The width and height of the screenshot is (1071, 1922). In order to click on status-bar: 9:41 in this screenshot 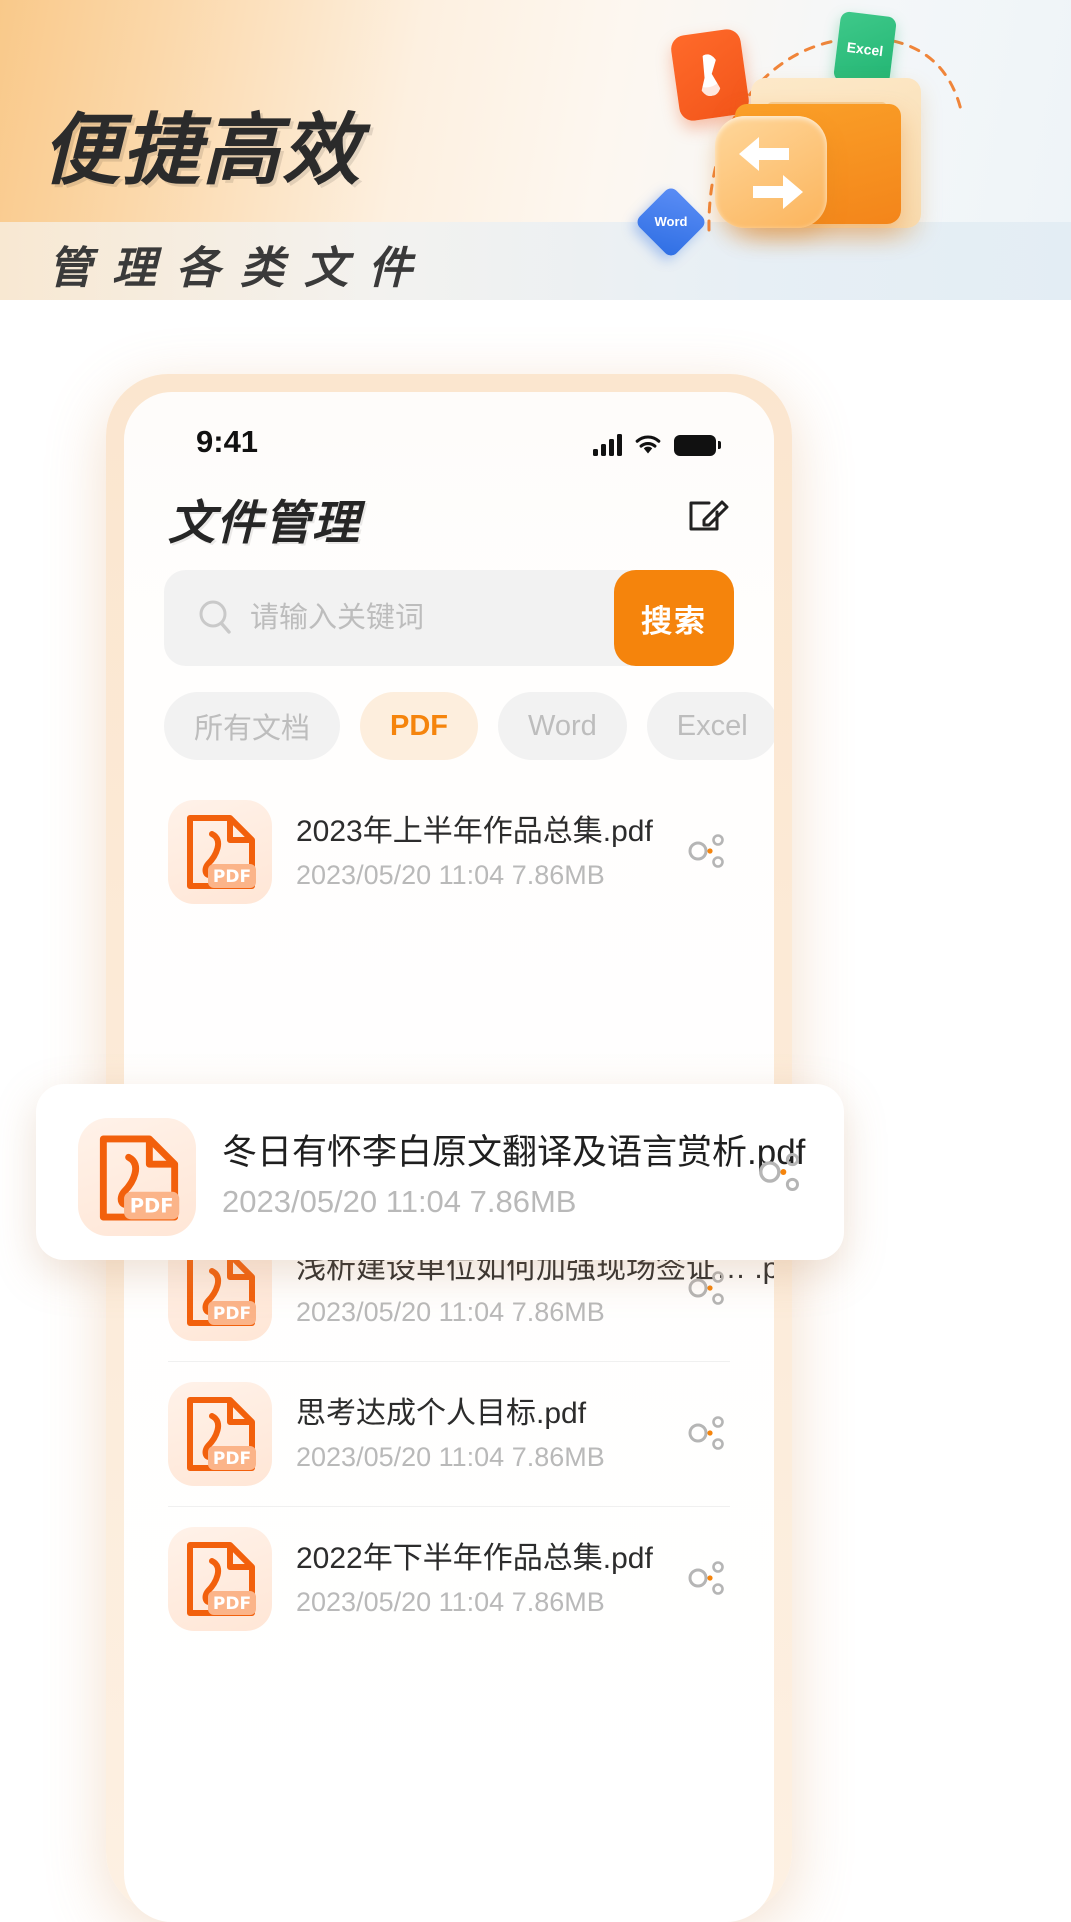, I will do `click(449, 443)`.